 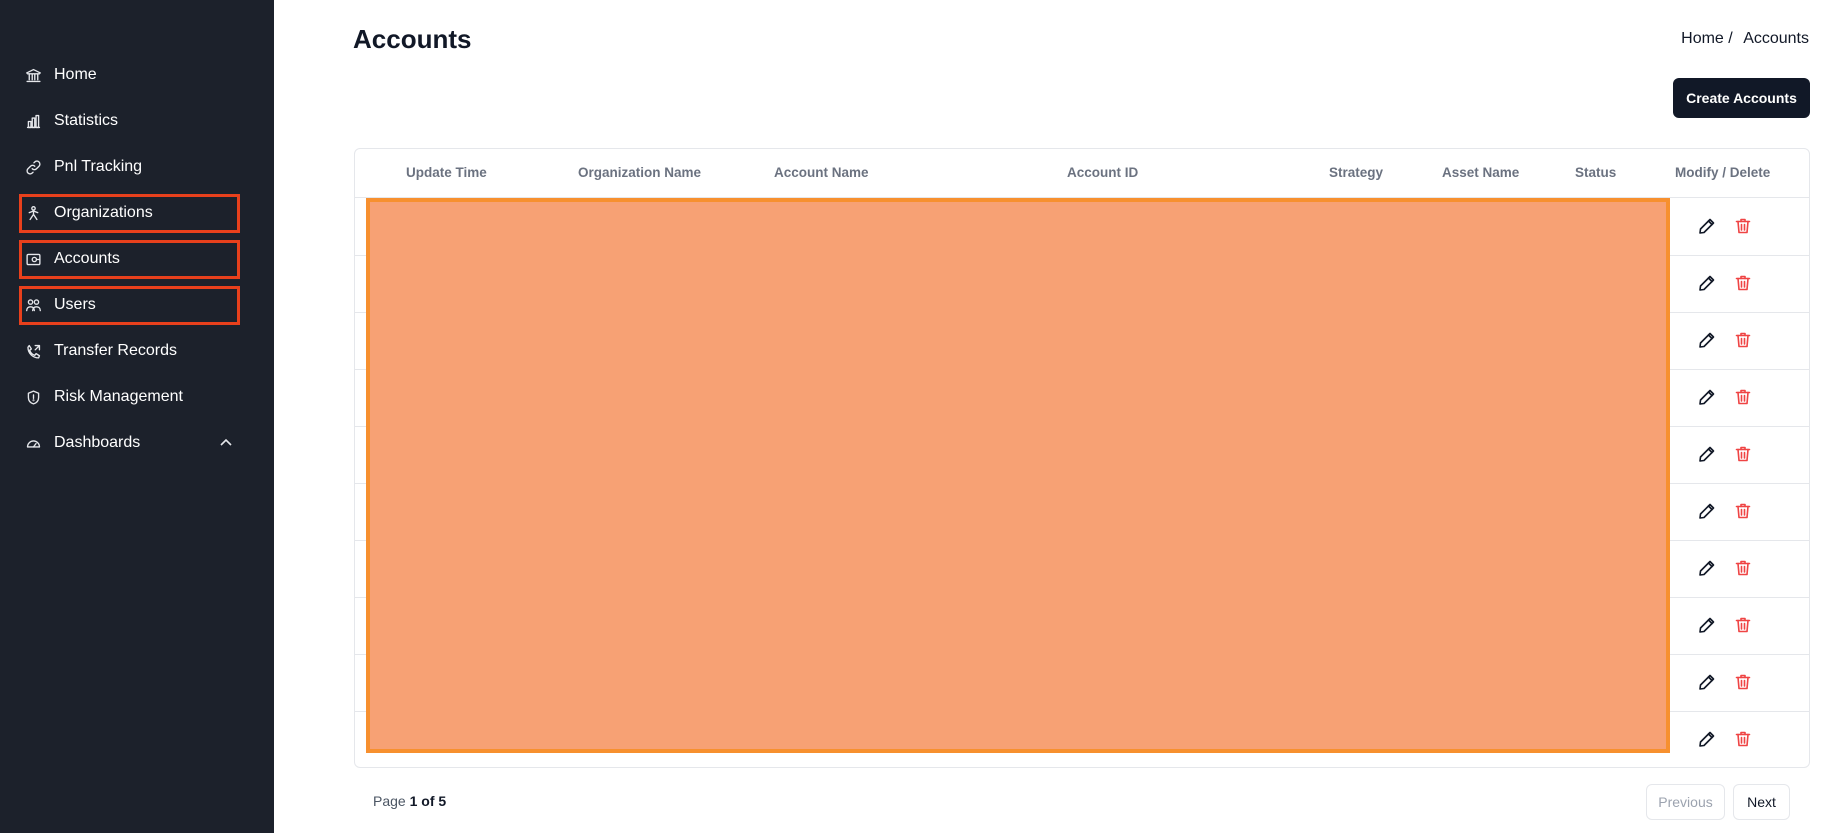 What do you see at coordinates (103, 212) in the screenshot?
I see `sidebar-item-label: Organizations` at bounding box center [103, 212].